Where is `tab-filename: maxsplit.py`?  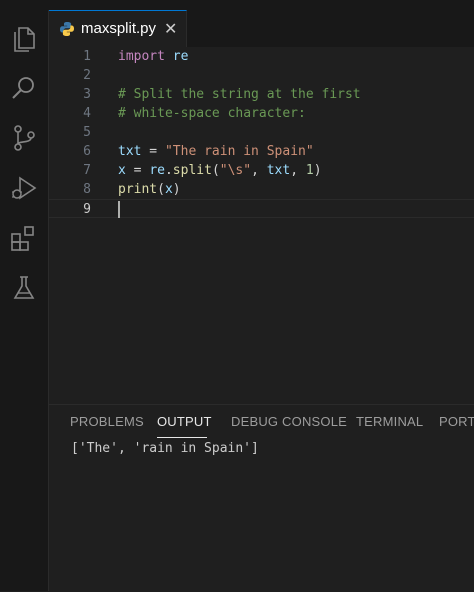 tab-filename: maxsplit.py is located at coordinates (119, 28).